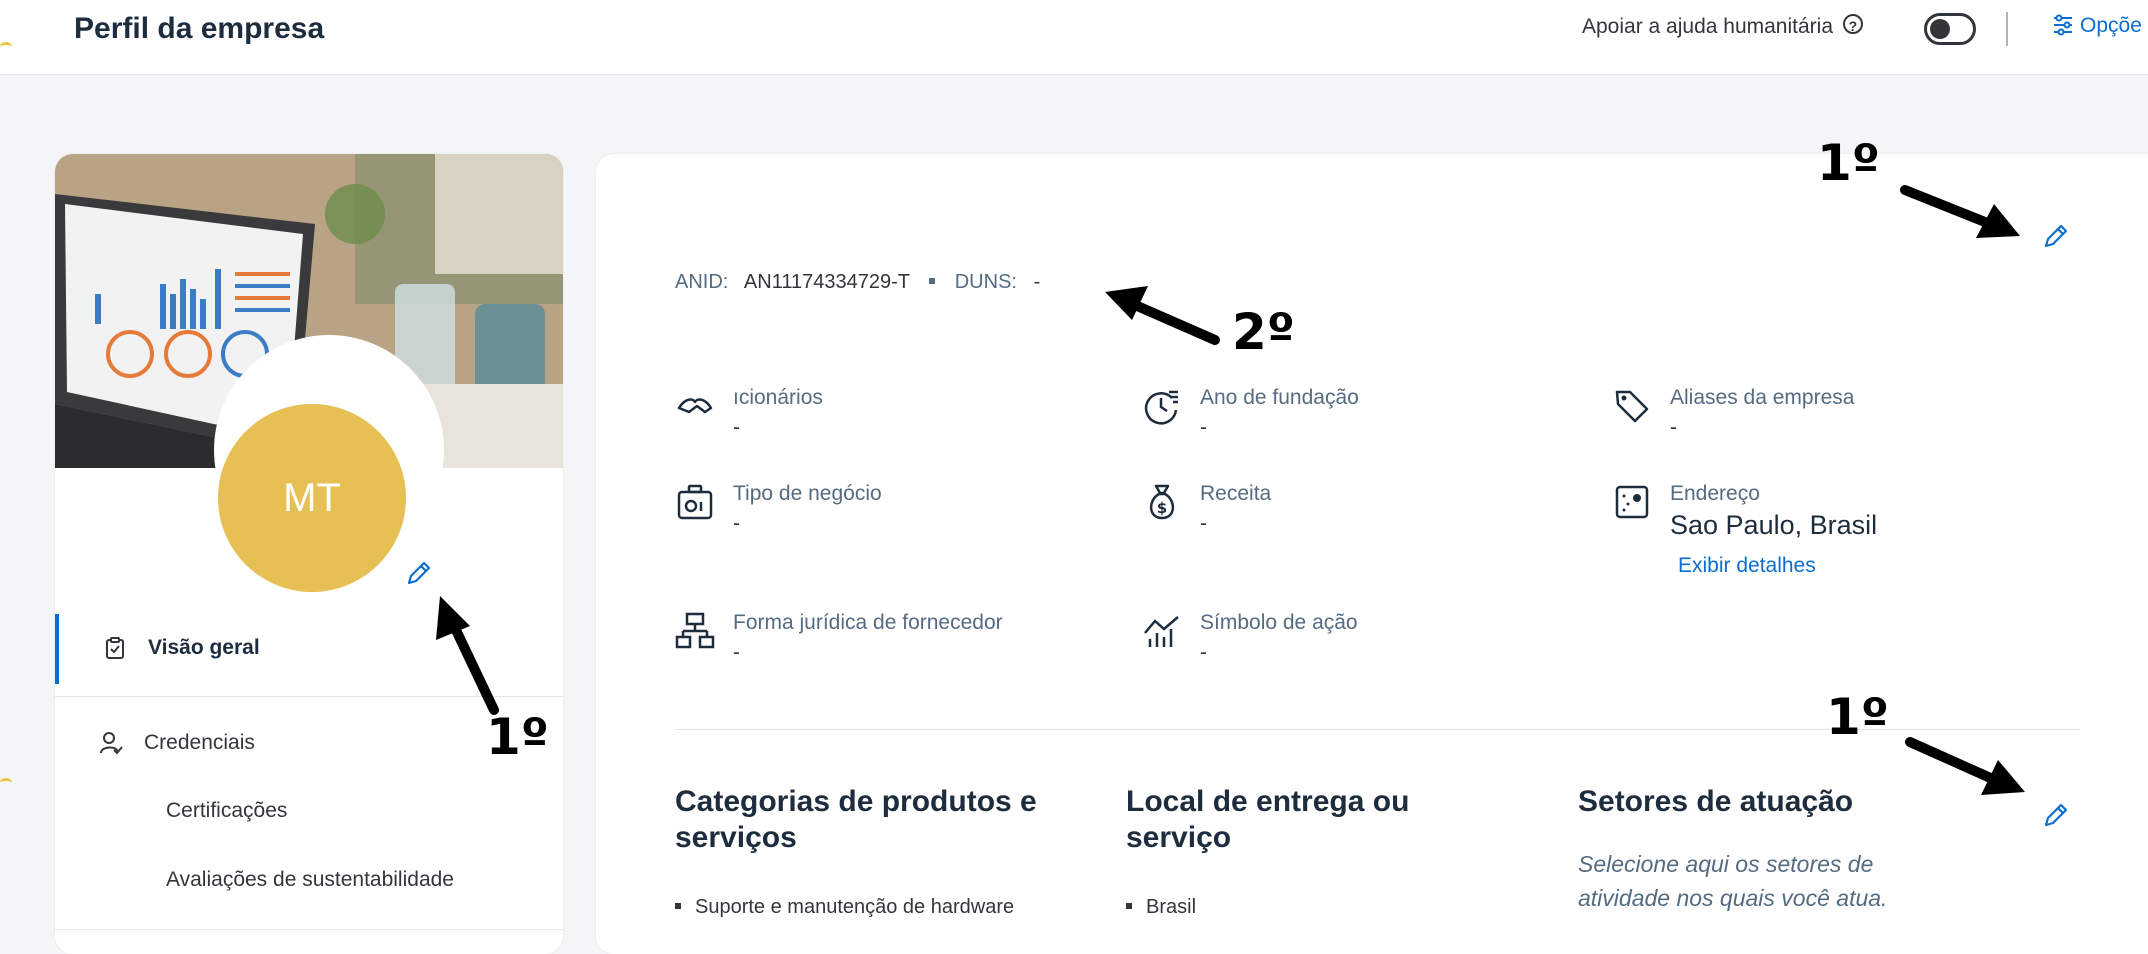 This screenshot has width=2148, height=954. What do you see at coordinates (1263, 332) in the screenshot?
I see `annotation-step-second: 2º` at bounding box center [1263, 332].